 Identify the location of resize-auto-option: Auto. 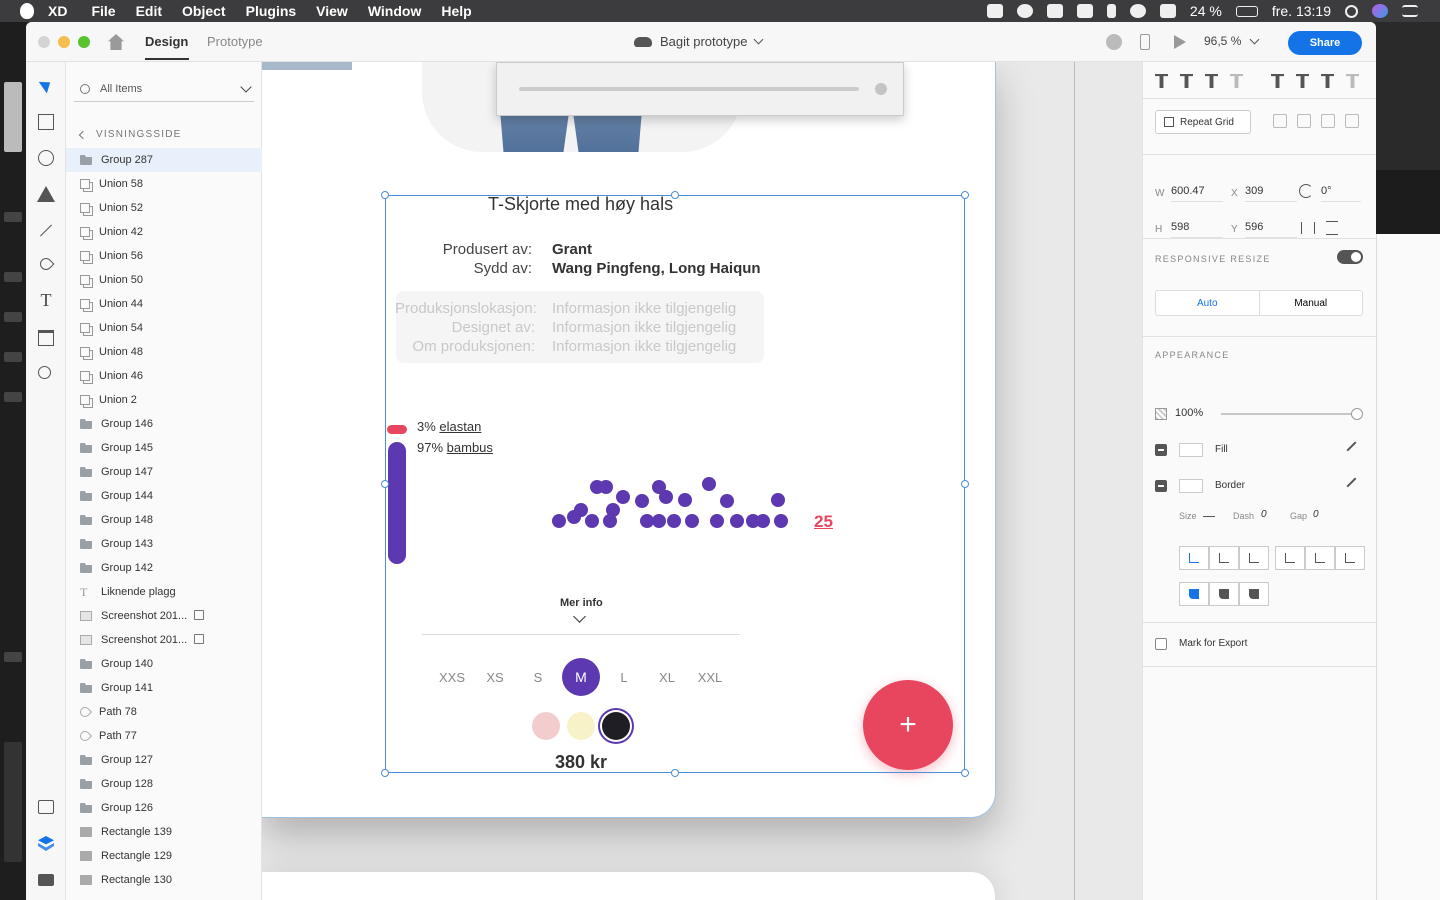
(1208, 303).